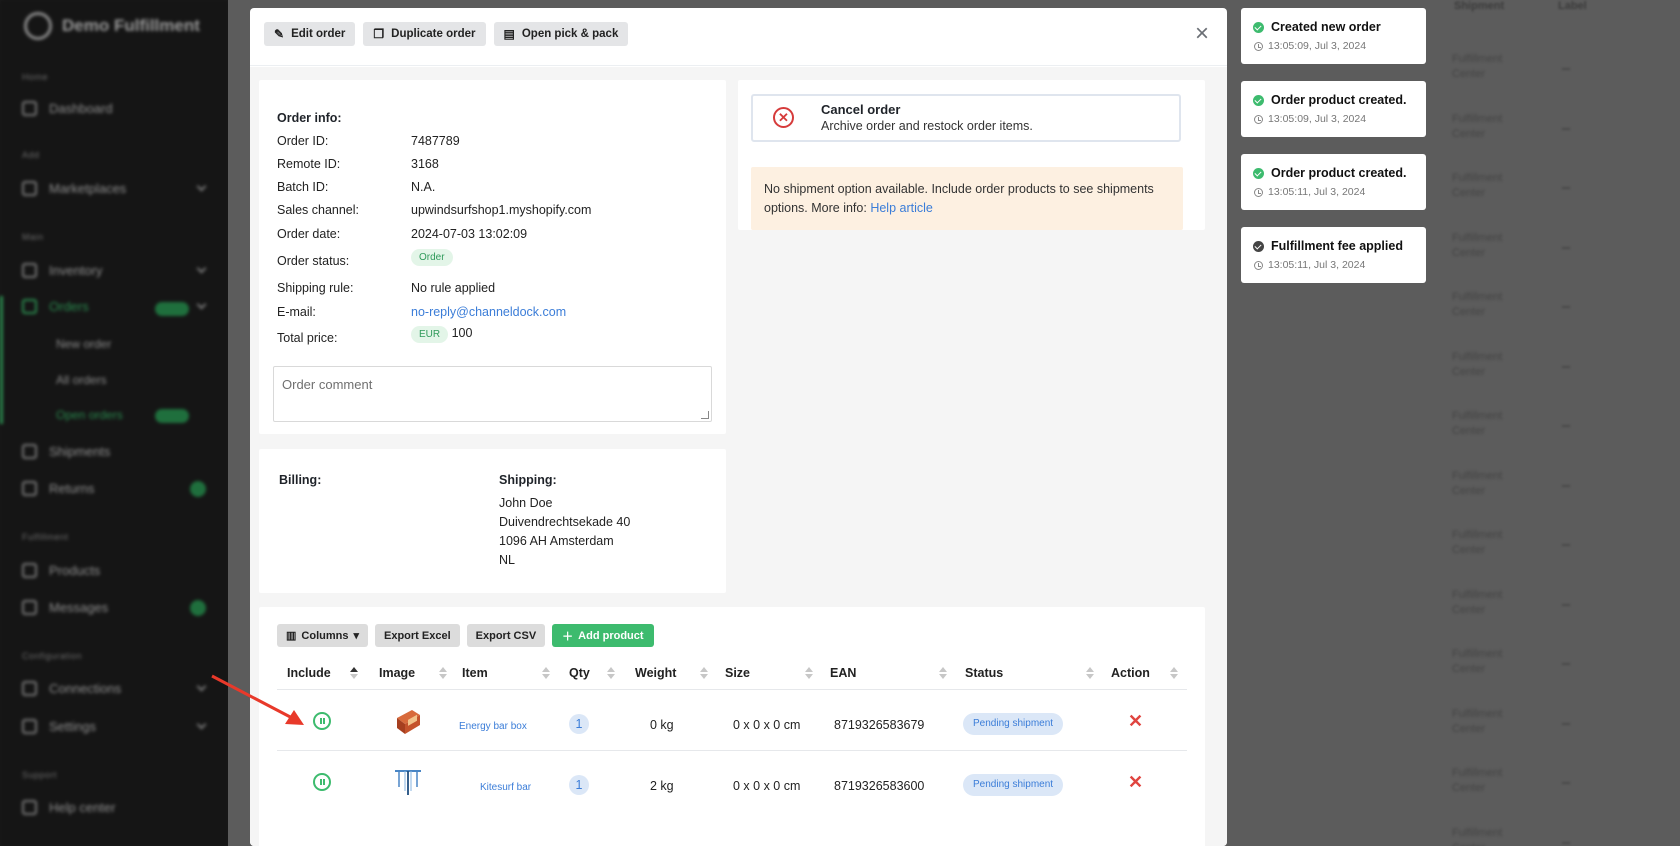 This screenshot has width=1680, height=846. What do you see at coordinates (81, 380) in the screenshot?
I see `nav-all-orders: All orders` at bounding box center [81, 380].